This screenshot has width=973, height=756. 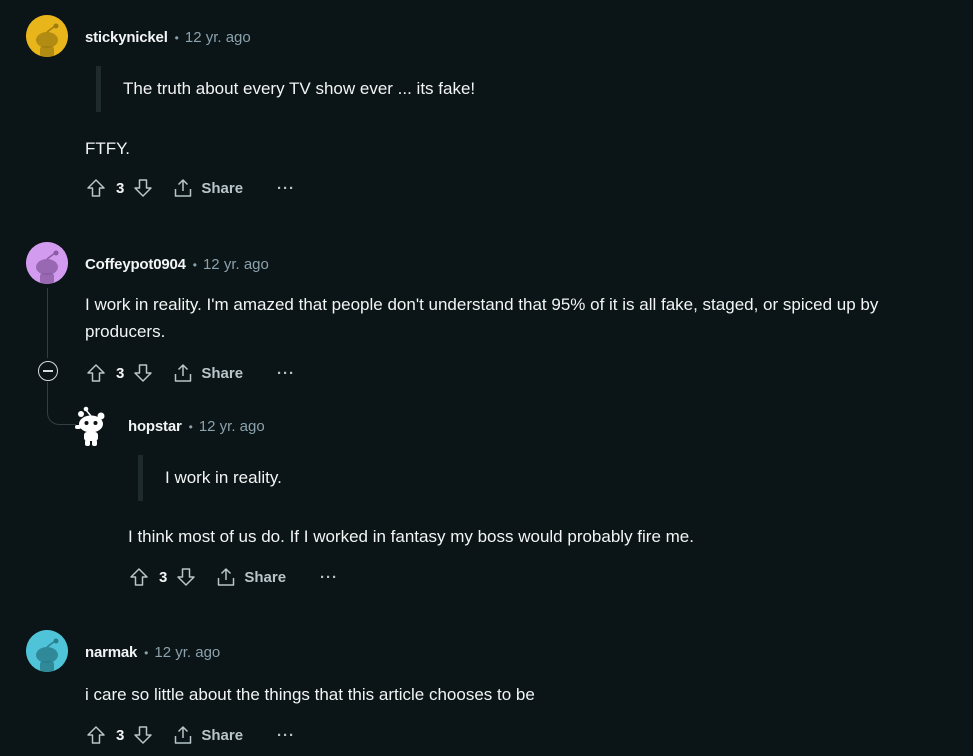 I want to click on blockquote: I work in reality., so click(x=210, y=478).